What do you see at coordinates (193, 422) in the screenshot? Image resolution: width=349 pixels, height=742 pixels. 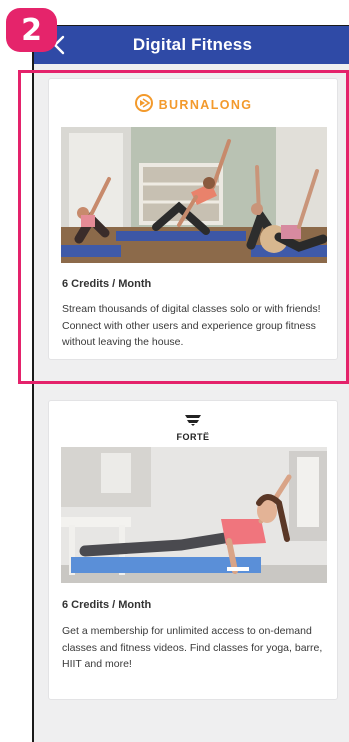 I see `forte-logo-icon` at bounding box center [193, 422].